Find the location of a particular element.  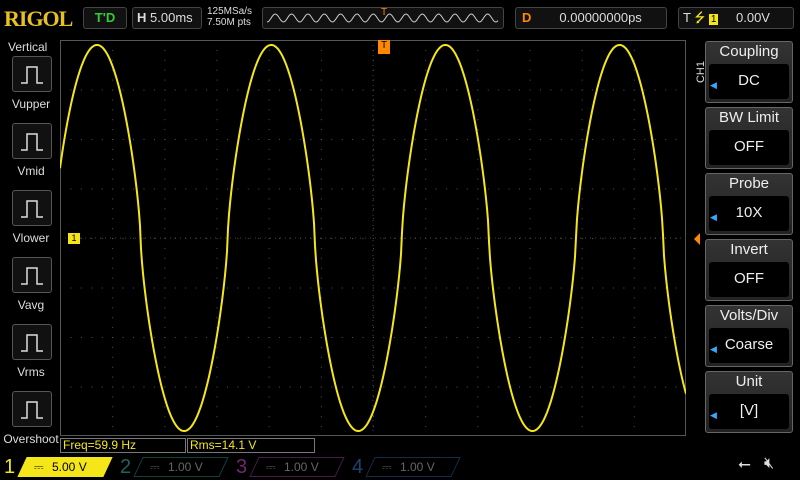

menu-title: Invert is located at coordinates (749, 249).